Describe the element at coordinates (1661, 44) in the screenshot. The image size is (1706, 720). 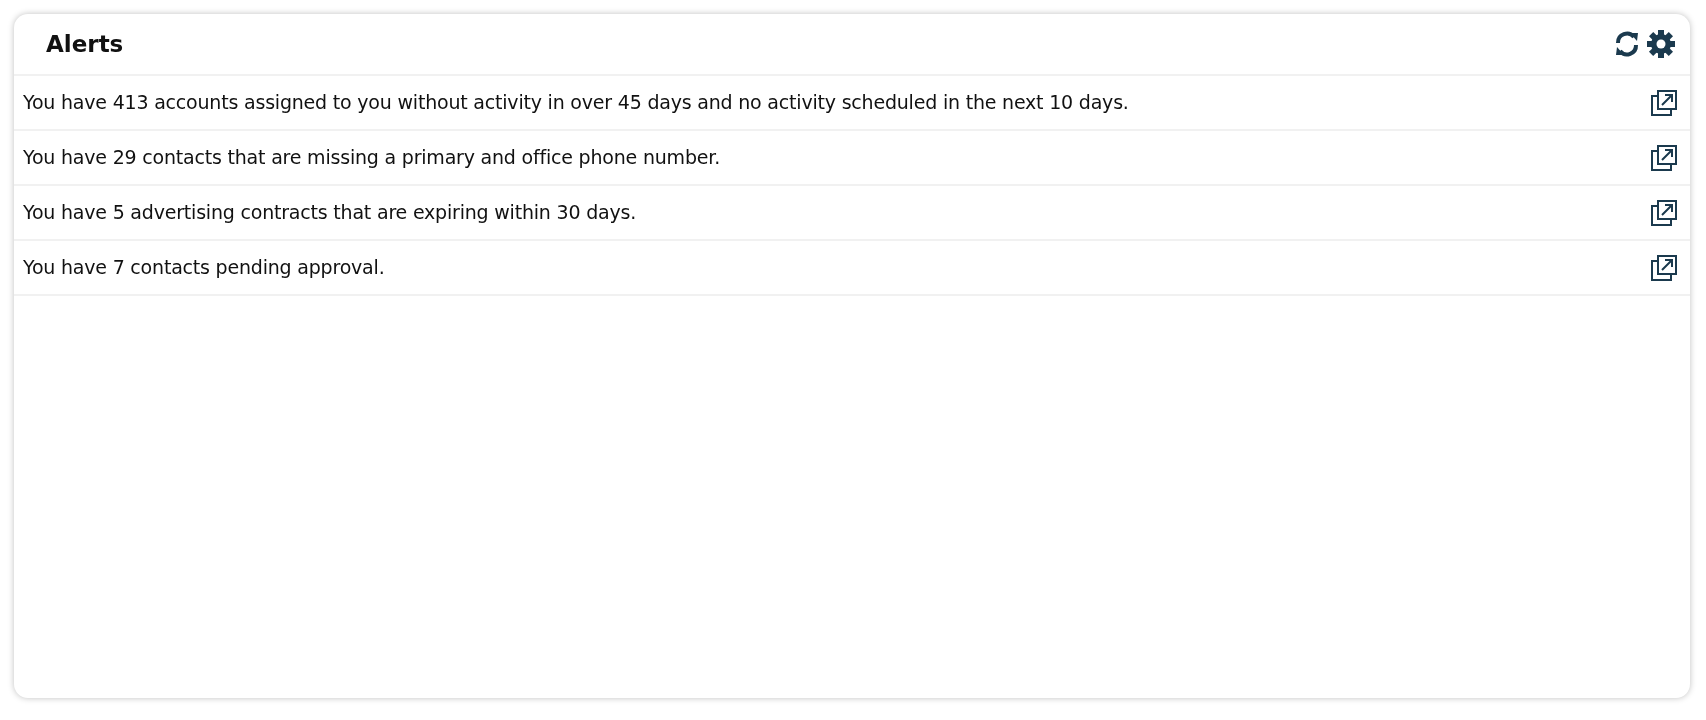
I see `settings-button` at that location.